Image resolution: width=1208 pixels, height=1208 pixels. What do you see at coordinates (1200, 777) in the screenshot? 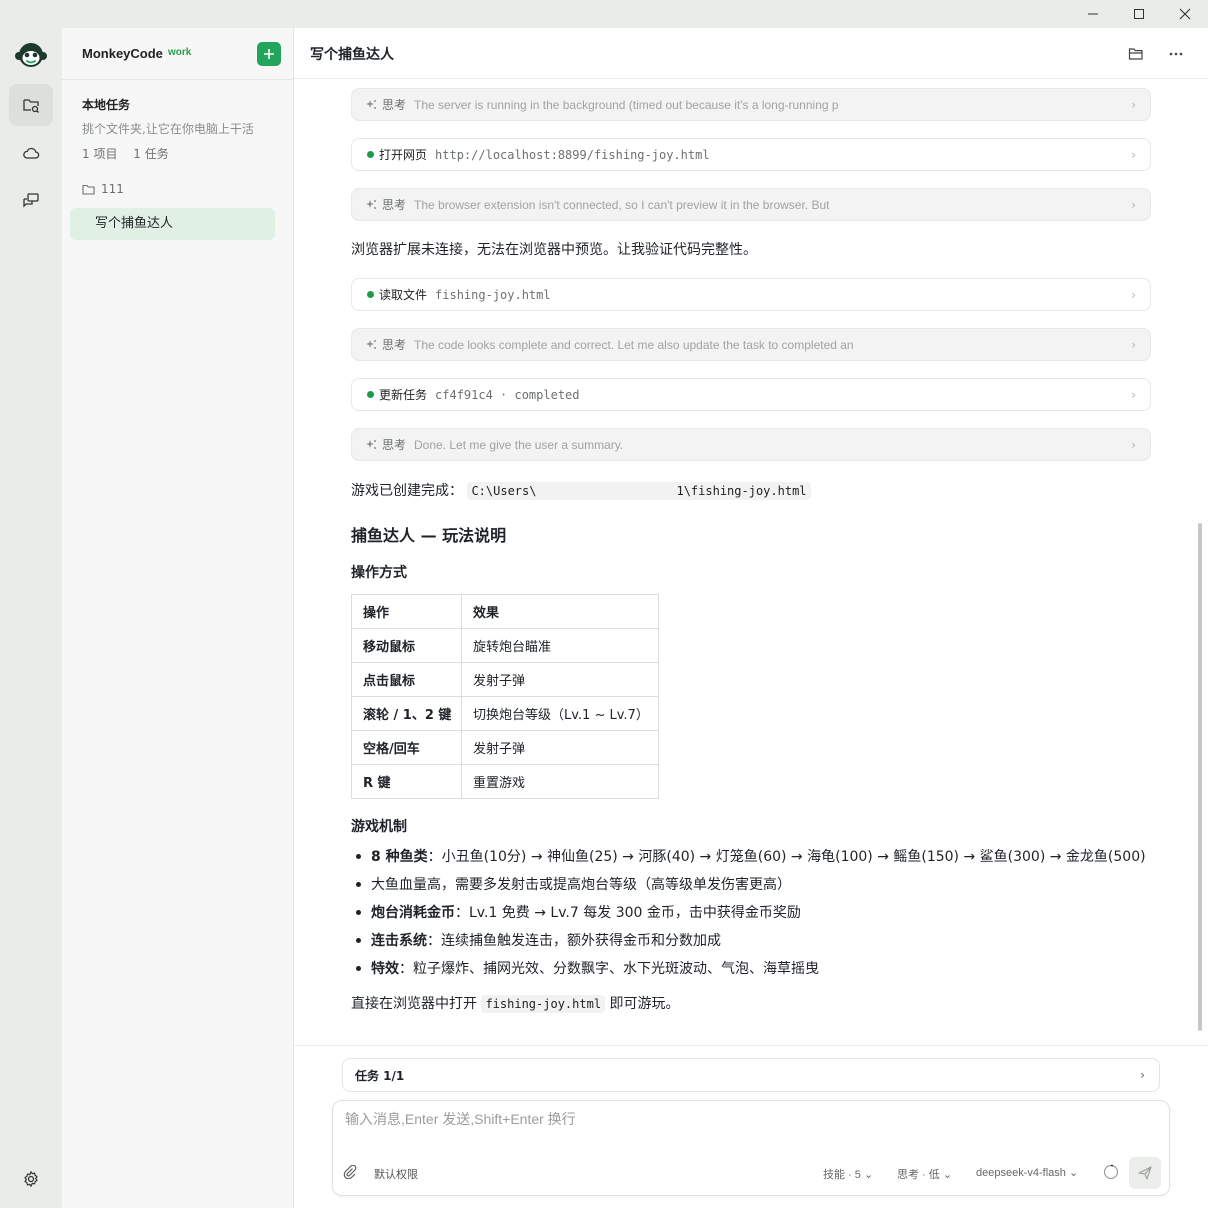
I see `scrollbar-thumb` at bounding box center [1200, 777].